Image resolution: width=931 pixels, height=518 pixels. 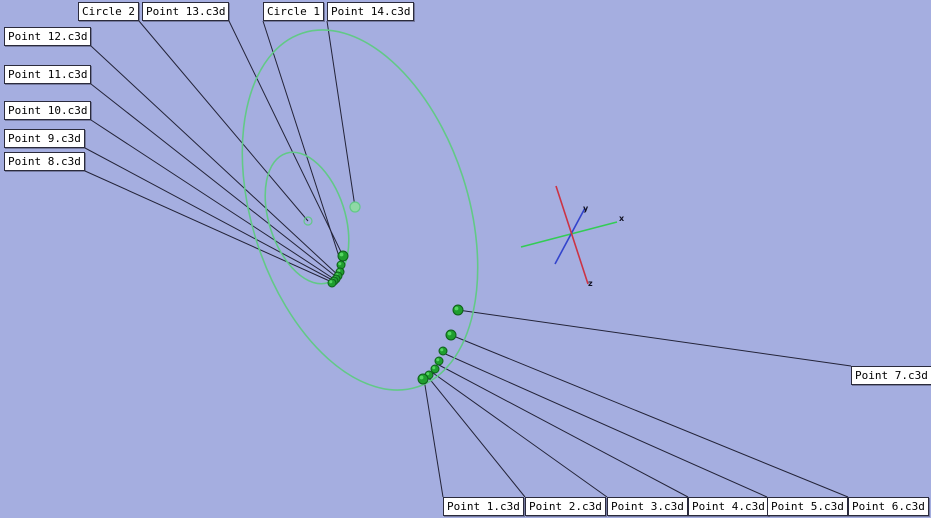 What do you see at coordinates (355, 207) in the screenshot?
I see `circle-1-center-marker` at bounding box center [355, 207].